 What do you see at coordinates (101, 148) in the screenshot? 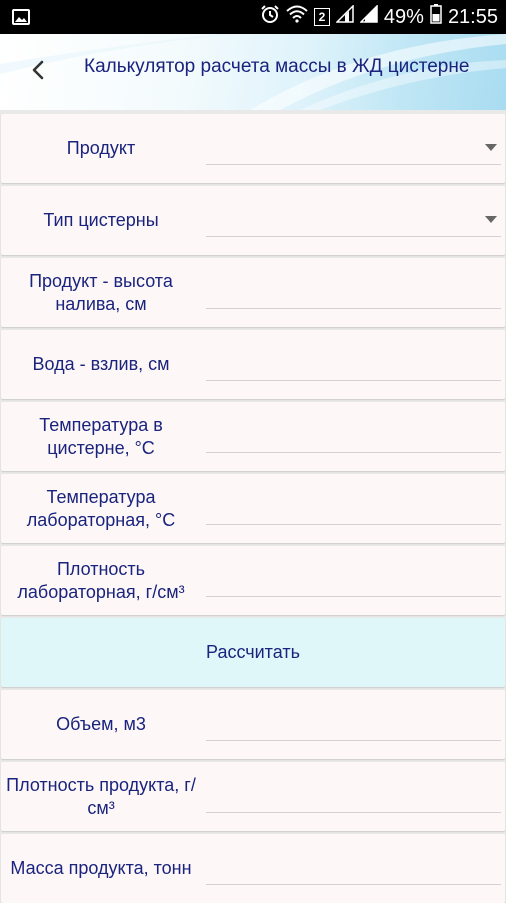
I see `product-label: Продукт` at bounding box center [101, 148].